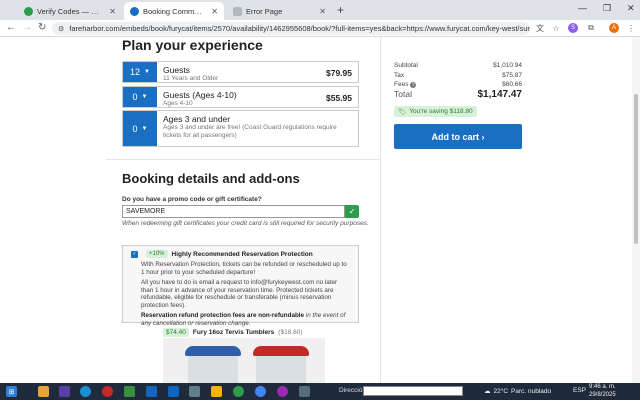  I want to click on guest-type-sub: Ages 4-10, so click(178, 103).